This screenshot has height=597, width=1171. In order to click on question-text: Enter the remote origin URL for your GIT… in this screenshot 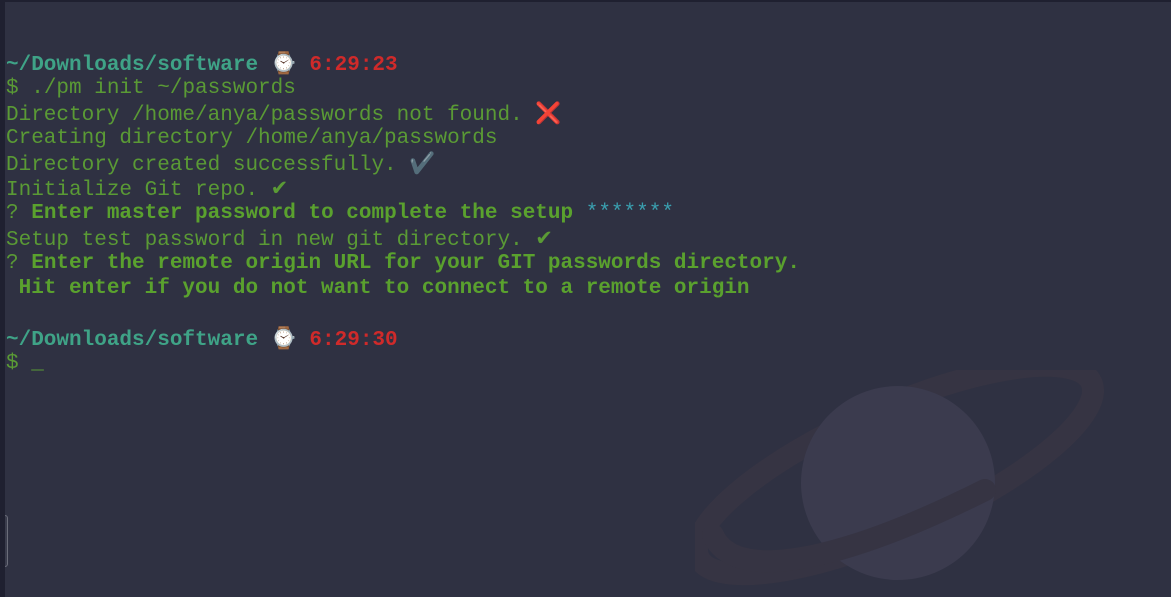, I will do `click(415, 263)`.